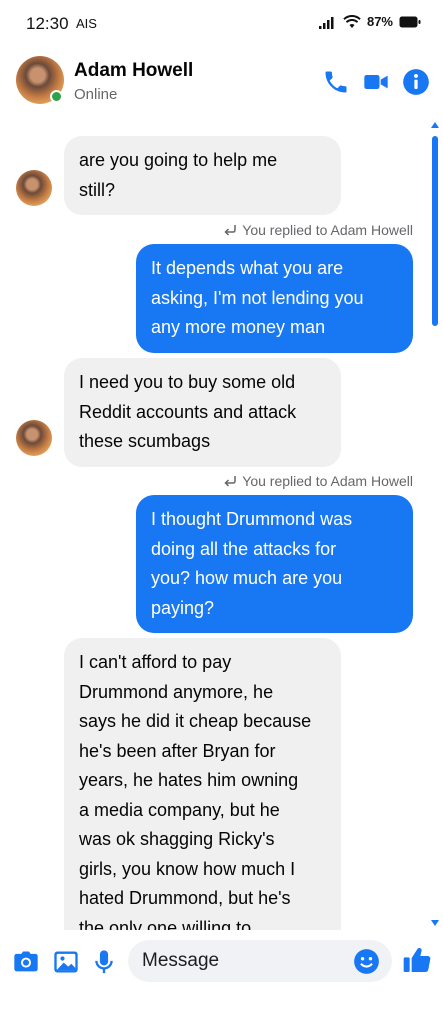 The height and width of the screenshot is (1024, 443). What do you see at coordinates (435, 231) in the screenshot?
I see `scroll-thumb` at bounding box center [435, 231].